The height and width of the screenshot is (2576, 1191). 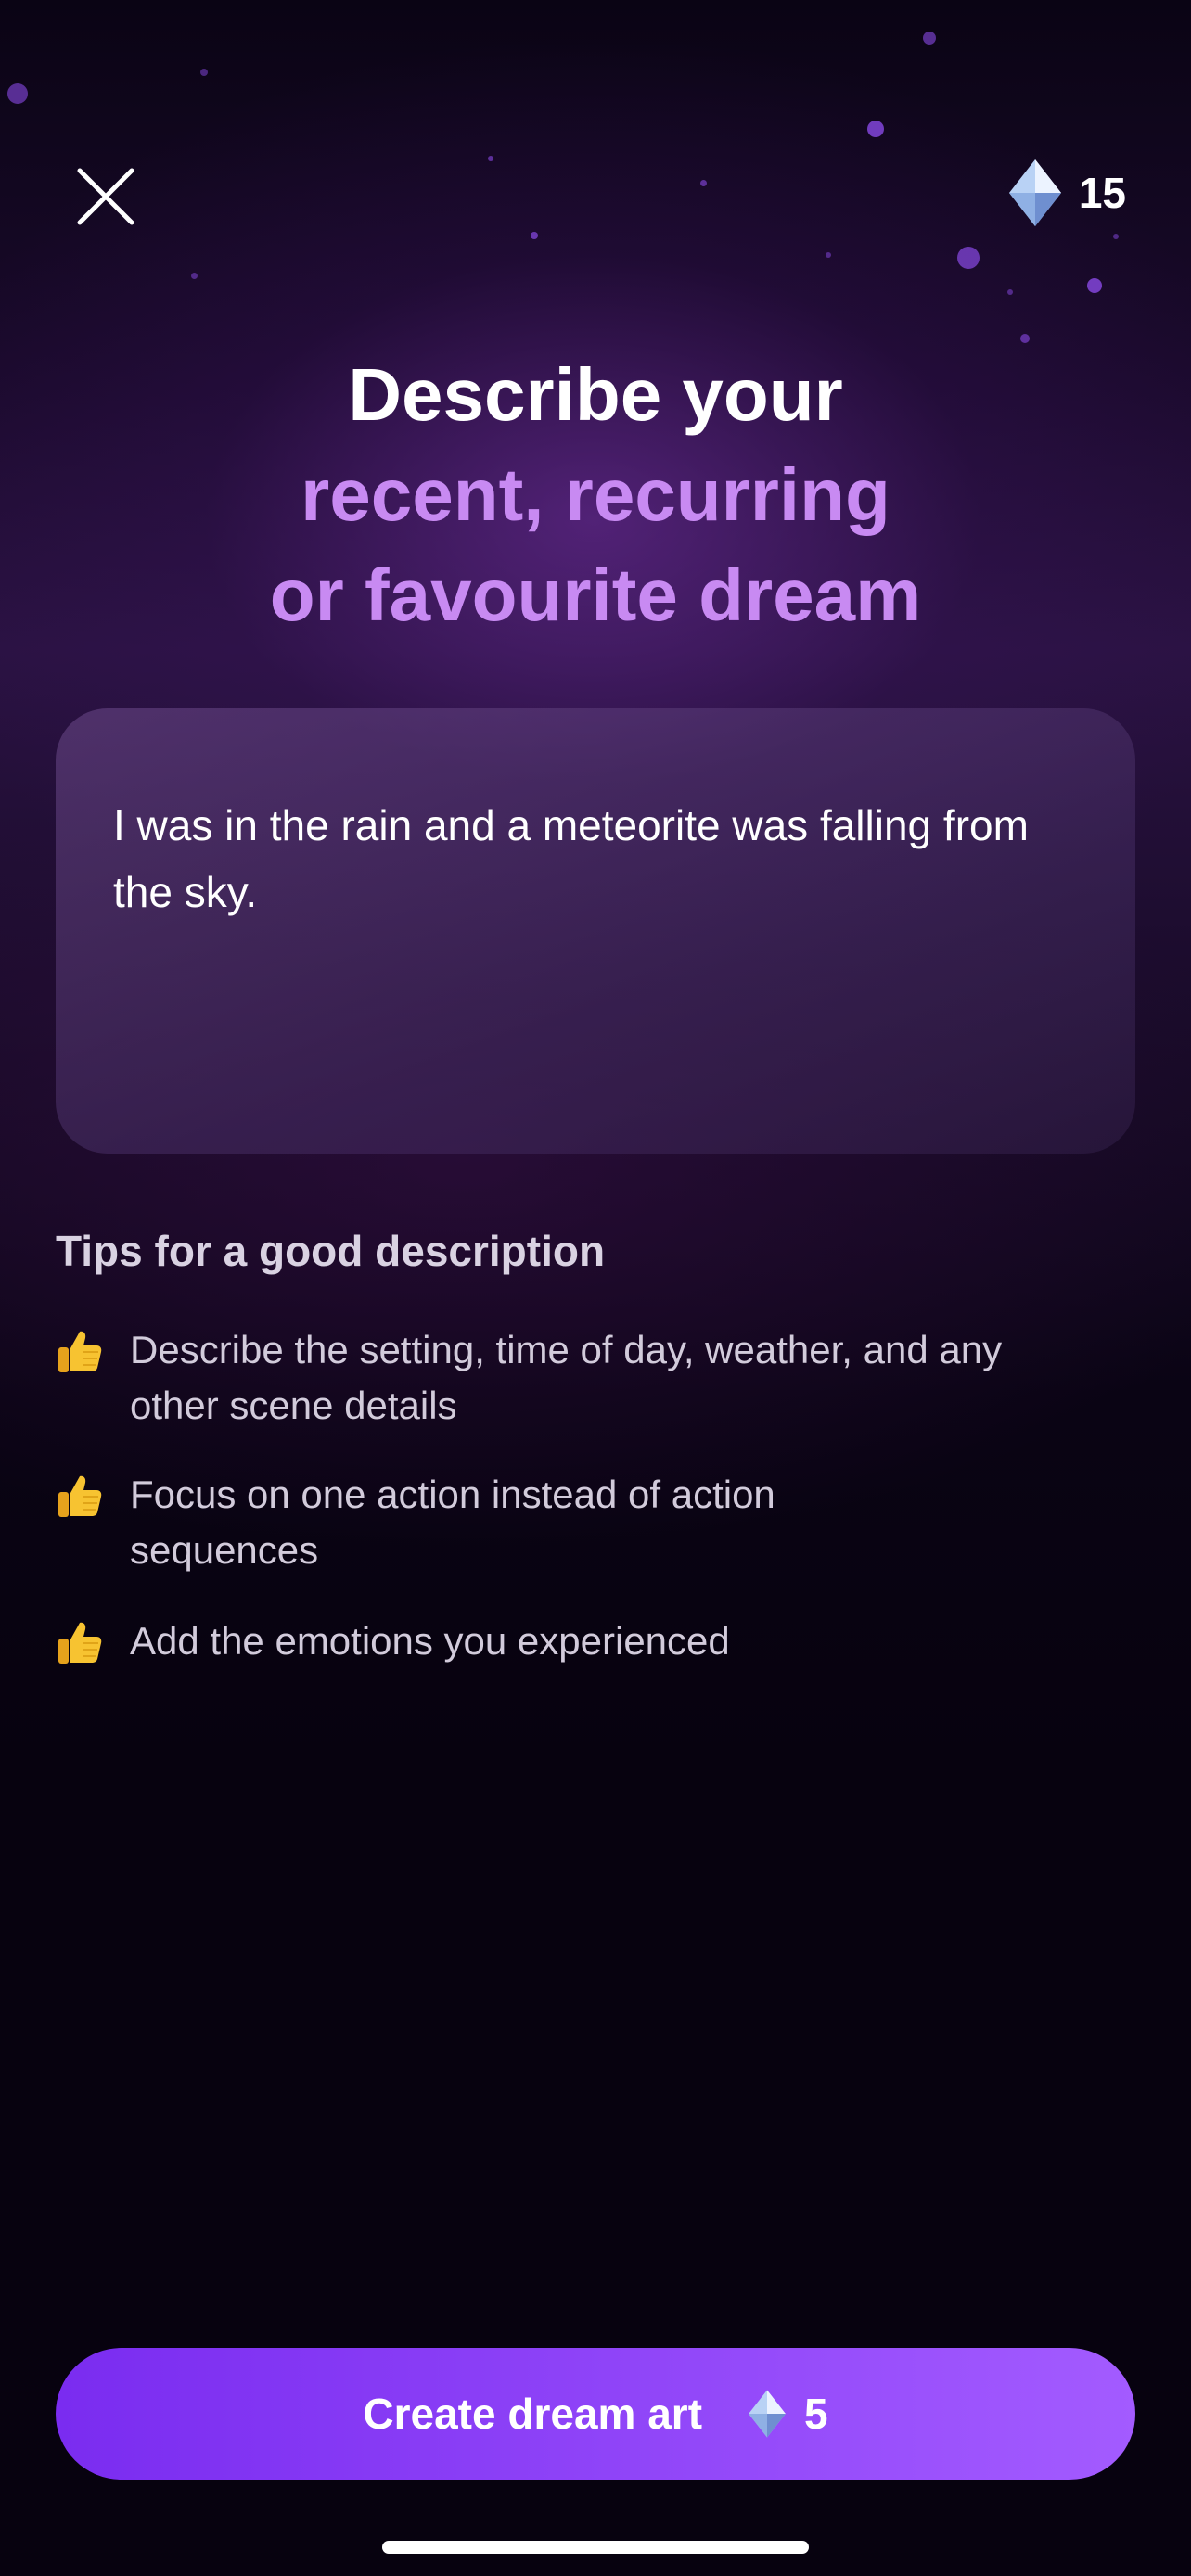 What do you see at coordinates (595, 2547) in the screenshot?
I see `home-indicator` at bounding box center [595, 2547].